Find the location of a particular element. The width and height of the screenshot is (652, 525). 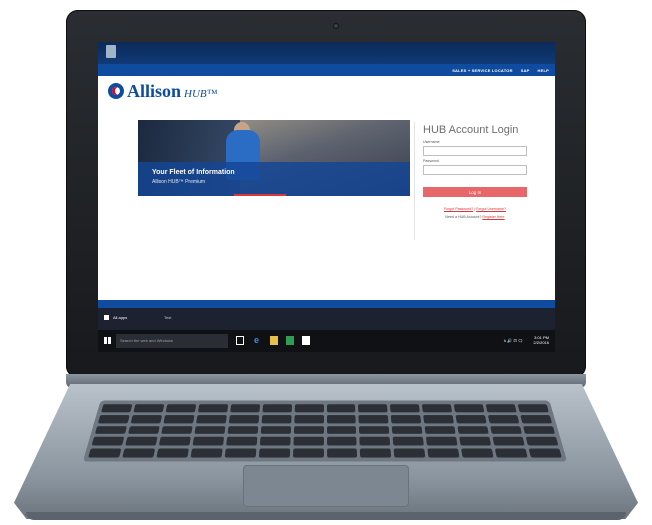

touchpad is located at coordinates (326, 486).